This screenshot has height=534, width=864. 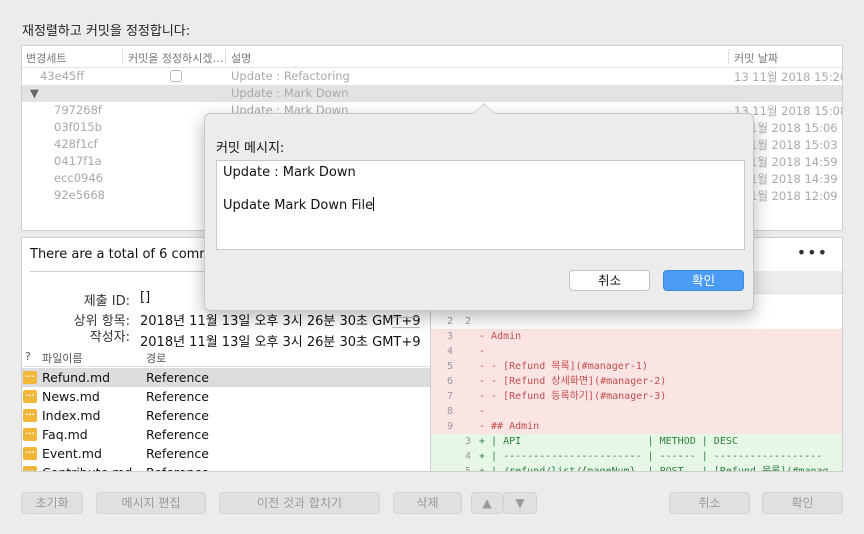 I want to click on commit-date: 1월 2018 12:09, so click(x=794, y=196).